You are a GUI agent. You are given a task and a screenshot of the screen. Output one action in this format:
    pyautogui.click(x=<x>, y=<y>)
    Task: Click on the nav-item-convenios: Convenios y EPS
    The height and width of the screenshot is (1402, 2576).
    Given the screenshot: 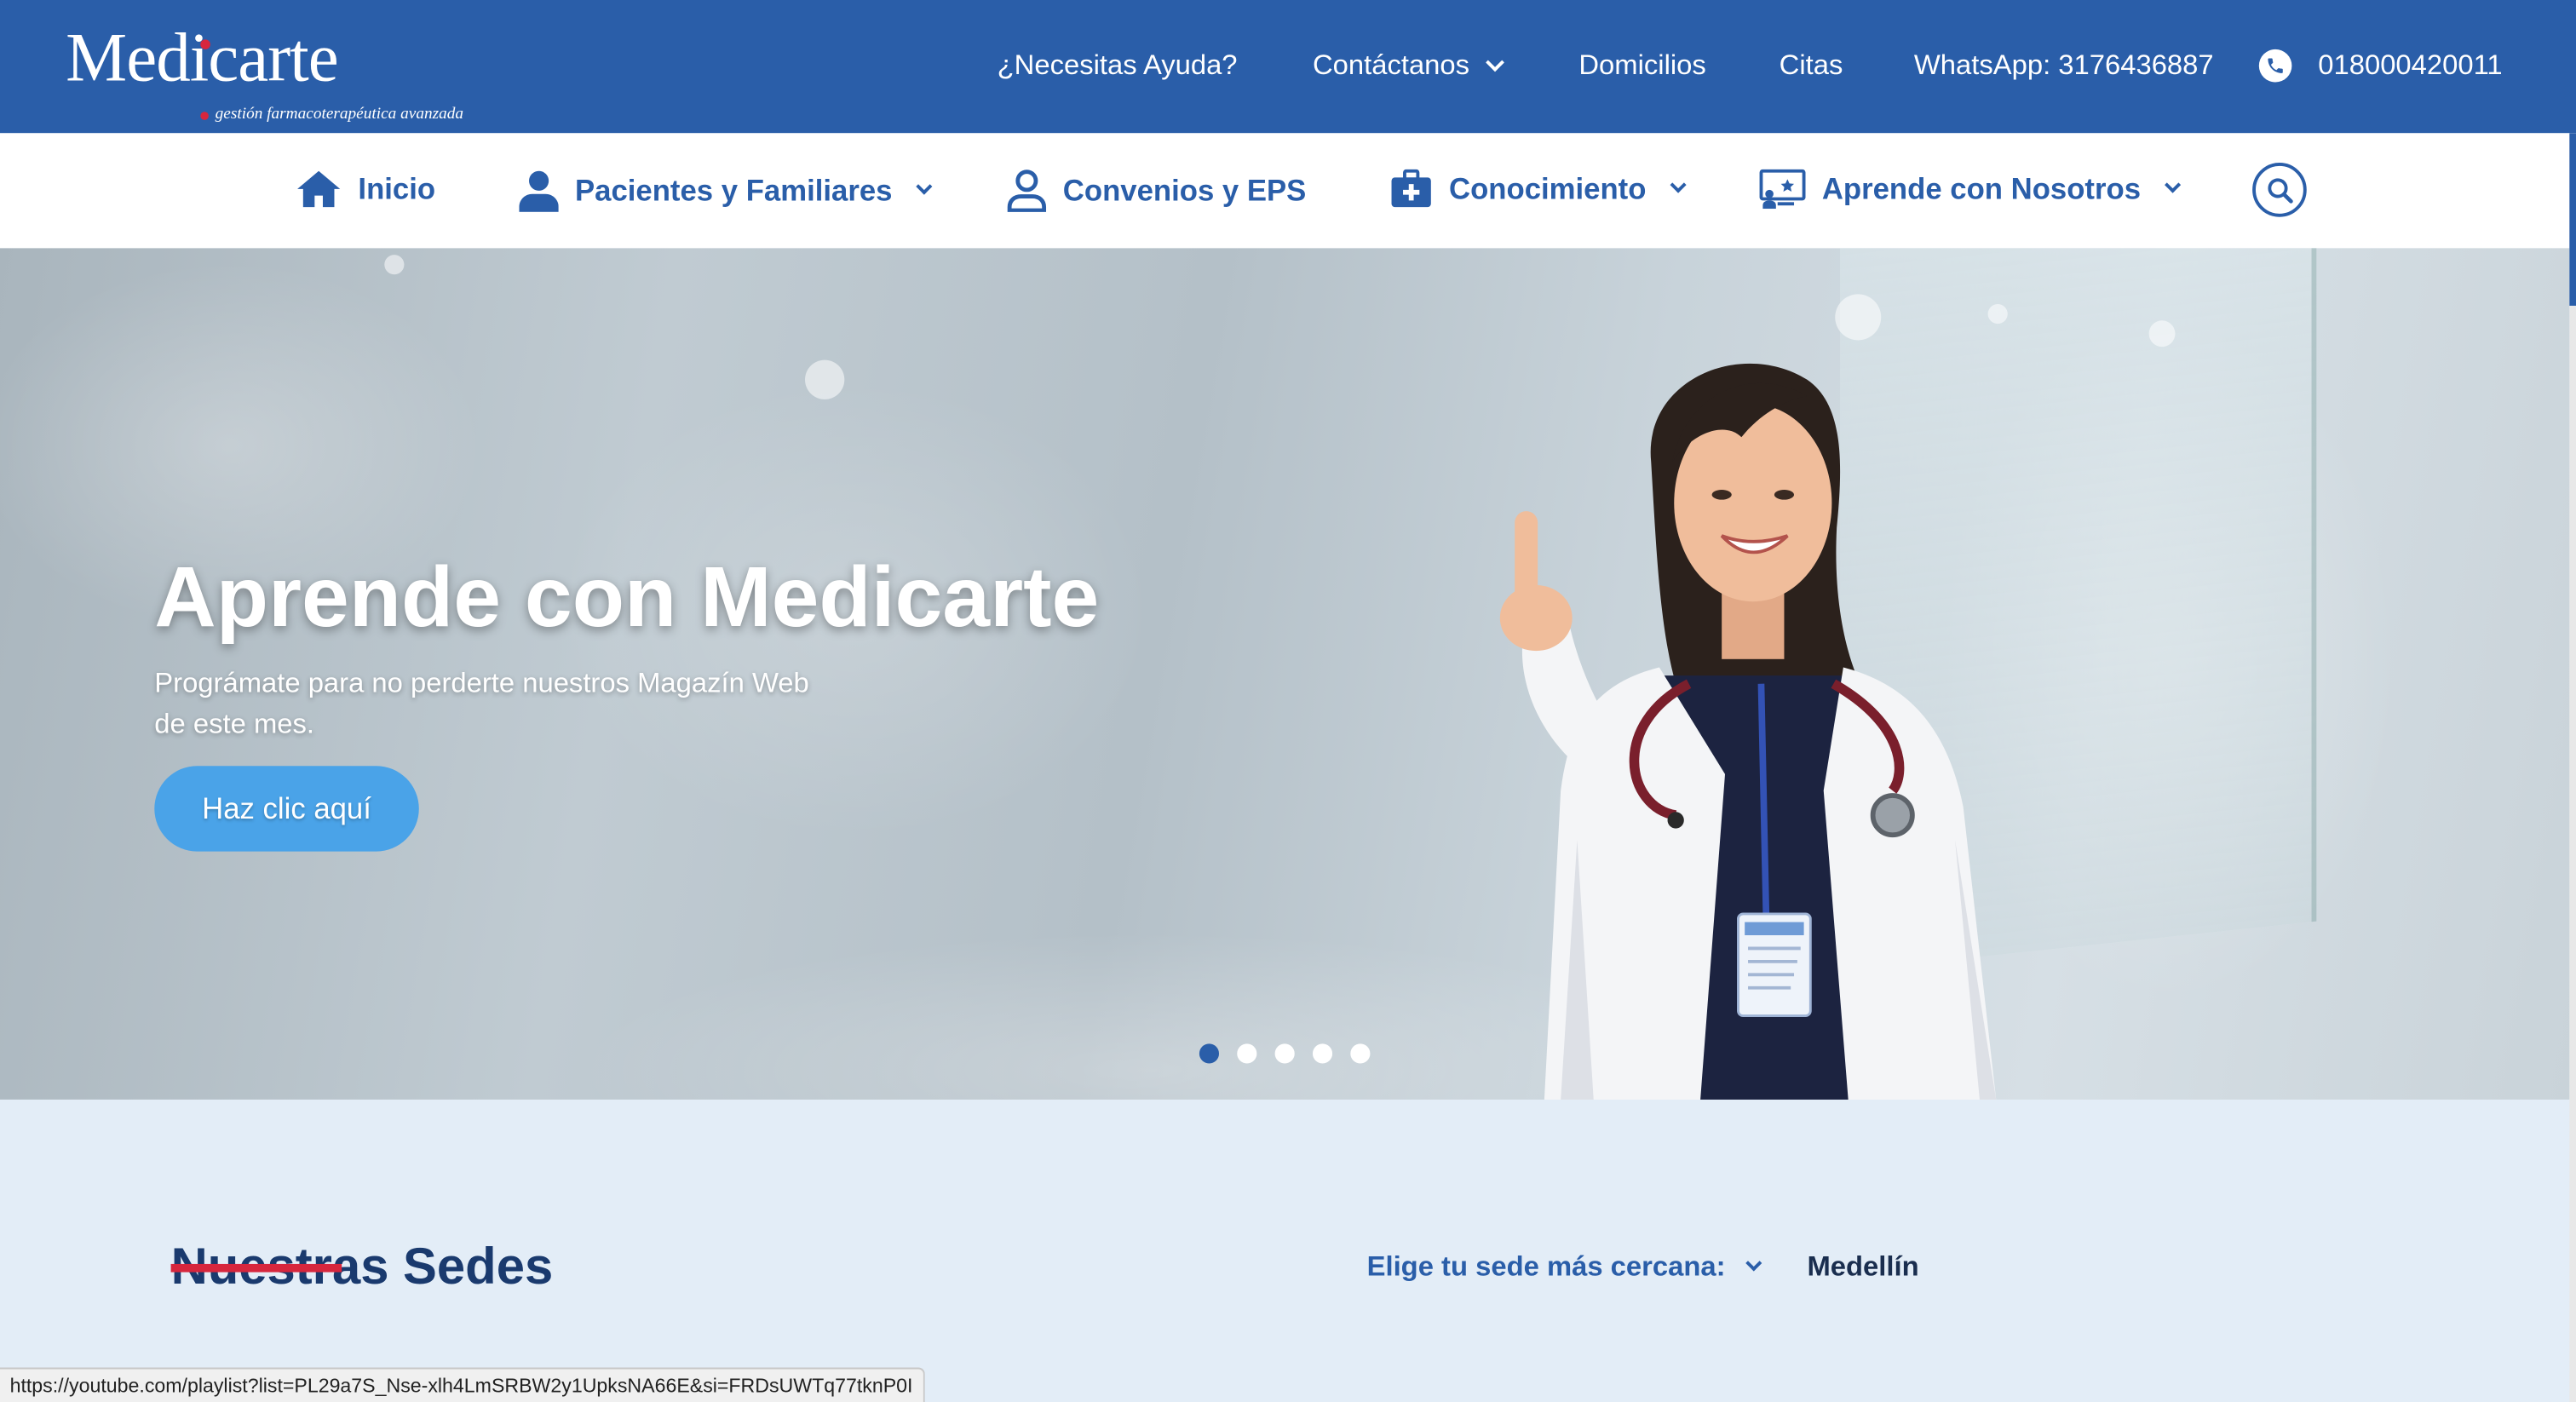 What is the action you would take?
    pyautogui.click(x=1156, y=191)
    